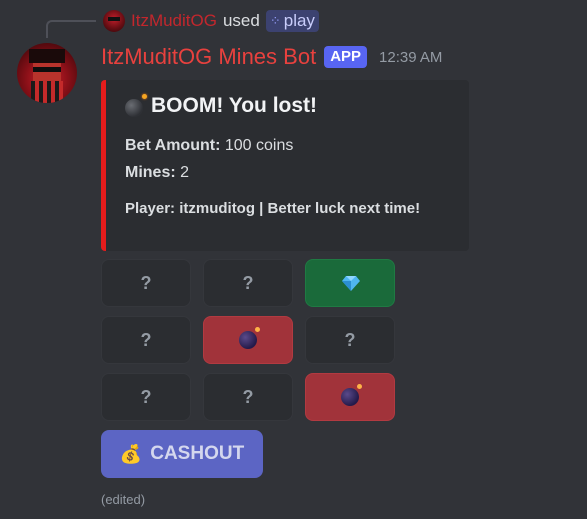  Describe the element at coordinates (197, 453) in the screenshot. I see `cashout-label: CASHOUT` at that location.